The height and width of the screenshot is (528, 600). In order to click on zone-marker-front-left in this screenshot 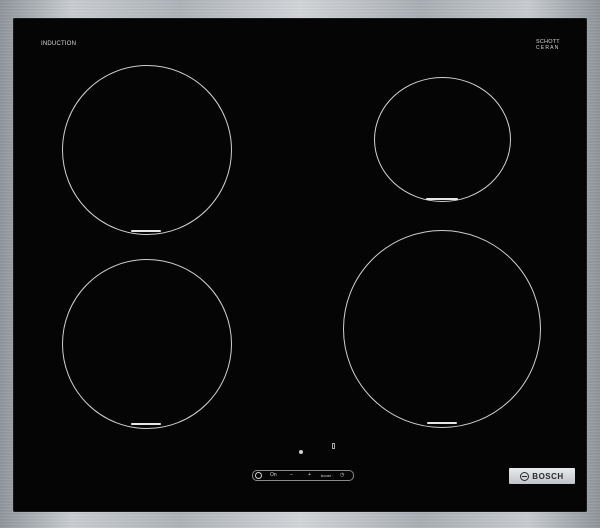, I will do `click(146, 231)`.